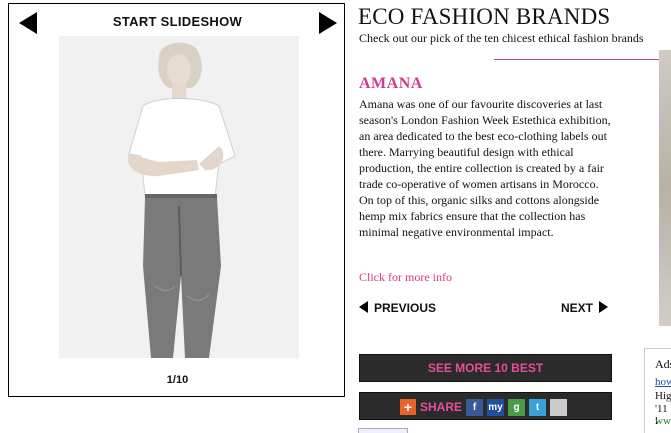  Describe the element at coordinates (328, 23) in the screenshot. I see `slideshow-next-arrow-icon` at that location.